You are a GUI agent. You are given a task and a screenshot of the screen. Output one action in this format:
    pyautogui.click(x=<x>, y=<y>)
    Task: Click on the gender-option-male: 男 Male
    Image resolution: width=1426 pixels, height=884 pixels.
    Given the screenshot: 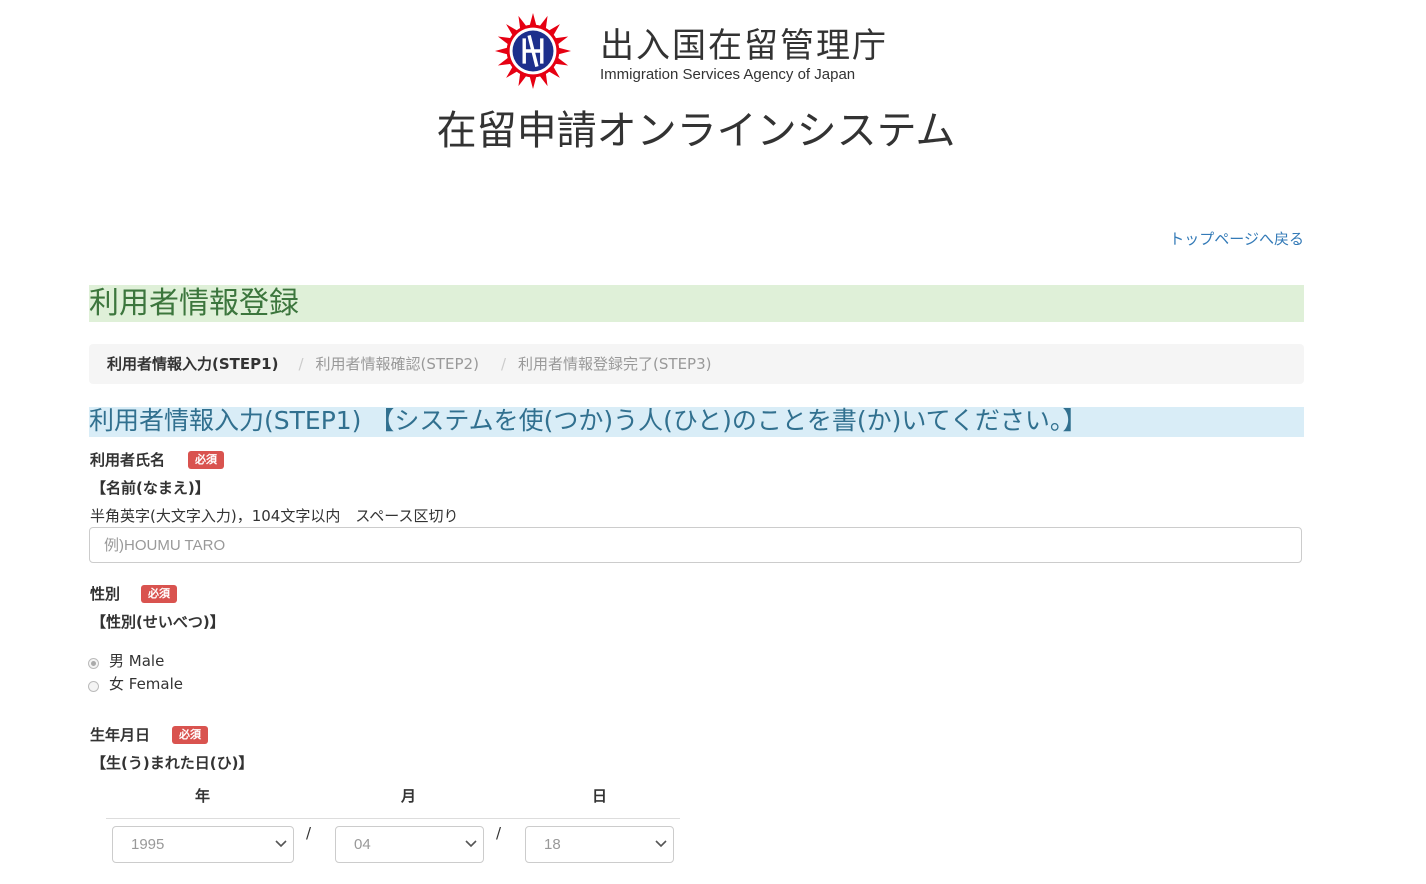 What is the action you would take?
    pyautogui.click(x=126, y=660)
    